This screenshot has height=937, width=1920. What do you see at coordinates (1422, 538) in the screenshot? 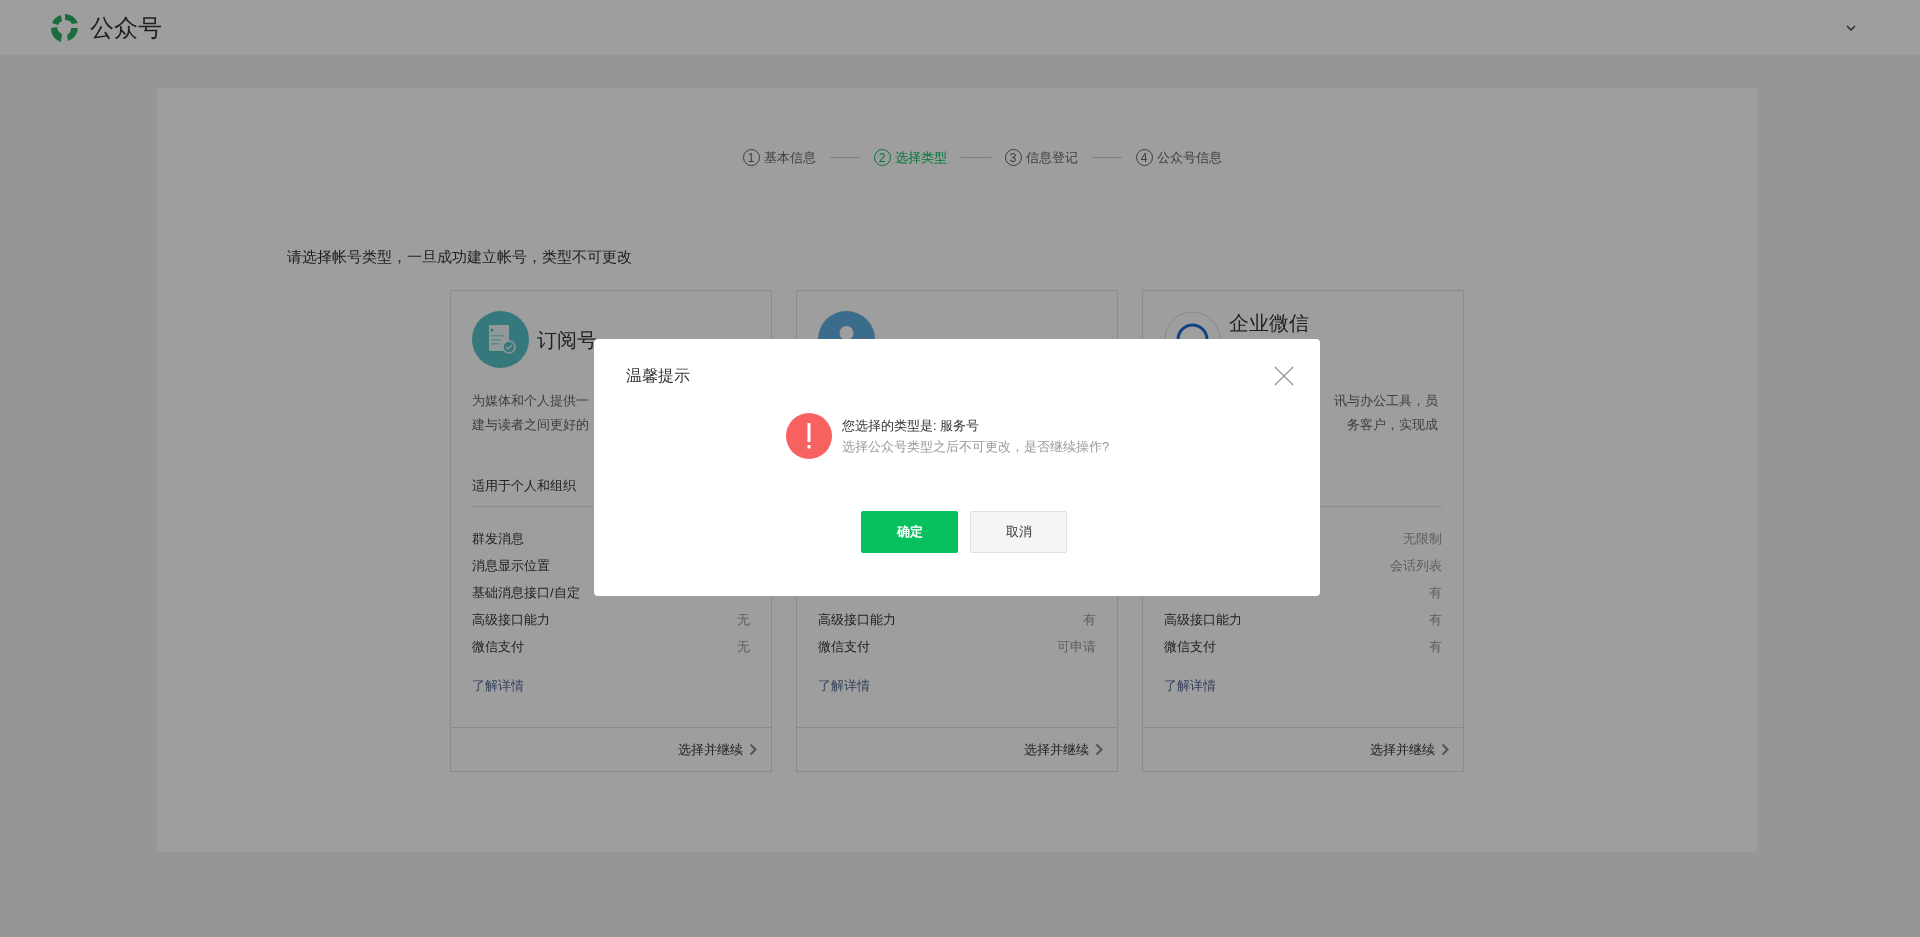
I see `feature-value: 无限制` at bounding box center [1422, 538].